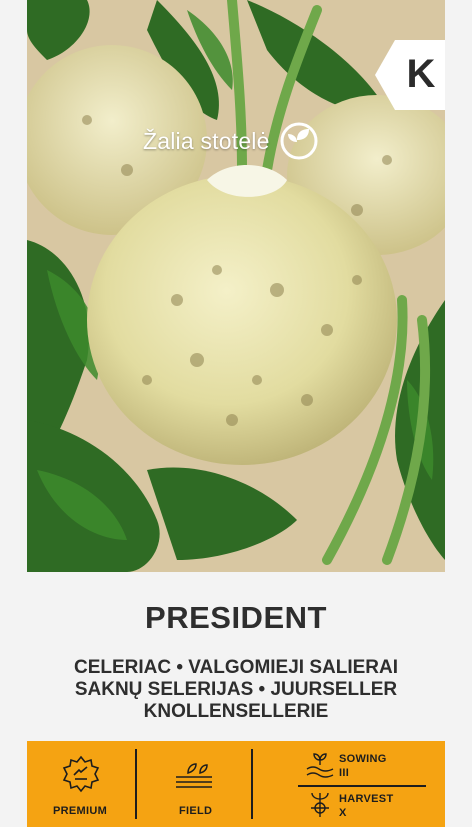 The height and width of the screenshot is (827, 472). I want to click on sowing-icon, so click(320, 765).